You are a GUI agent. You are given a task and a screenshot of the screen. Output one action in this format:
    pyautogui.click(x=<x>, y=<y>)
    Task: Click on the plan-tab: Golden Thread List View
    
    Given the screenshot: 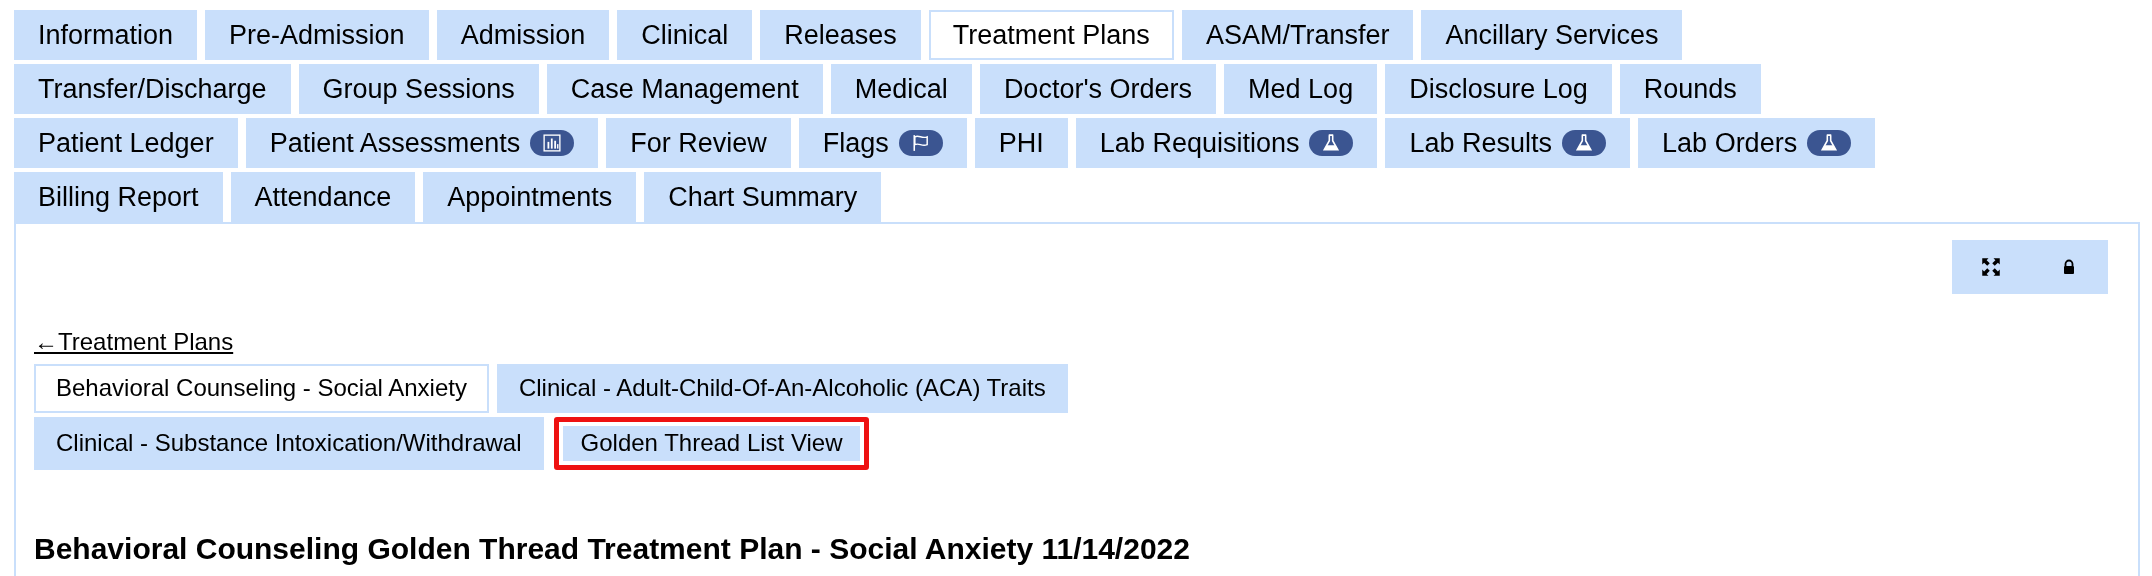 What is the action you would take?
    pyautogui.click(x=711, y=443)
    